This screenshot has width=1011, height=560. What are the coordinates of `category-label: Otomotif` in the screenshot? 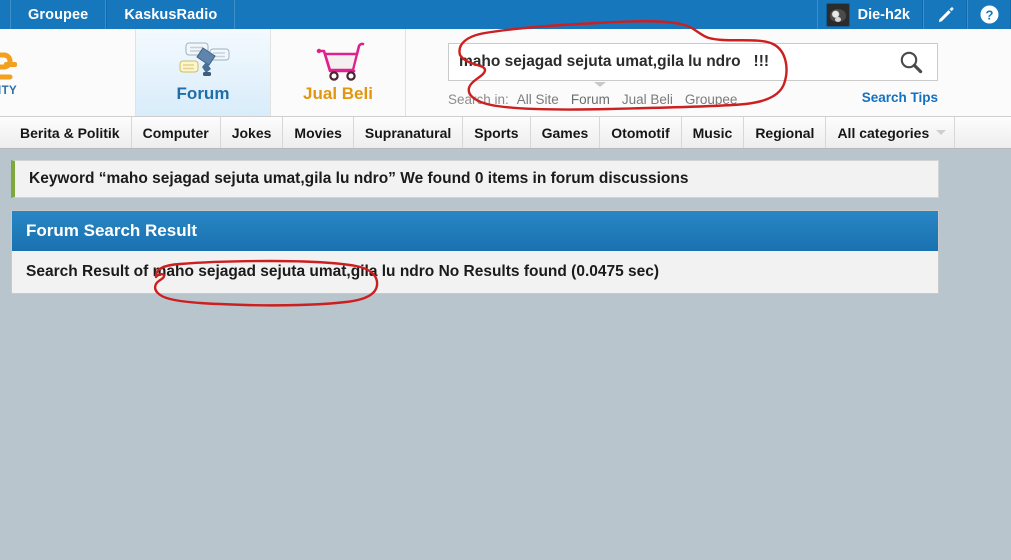 It's located at (640, 132).